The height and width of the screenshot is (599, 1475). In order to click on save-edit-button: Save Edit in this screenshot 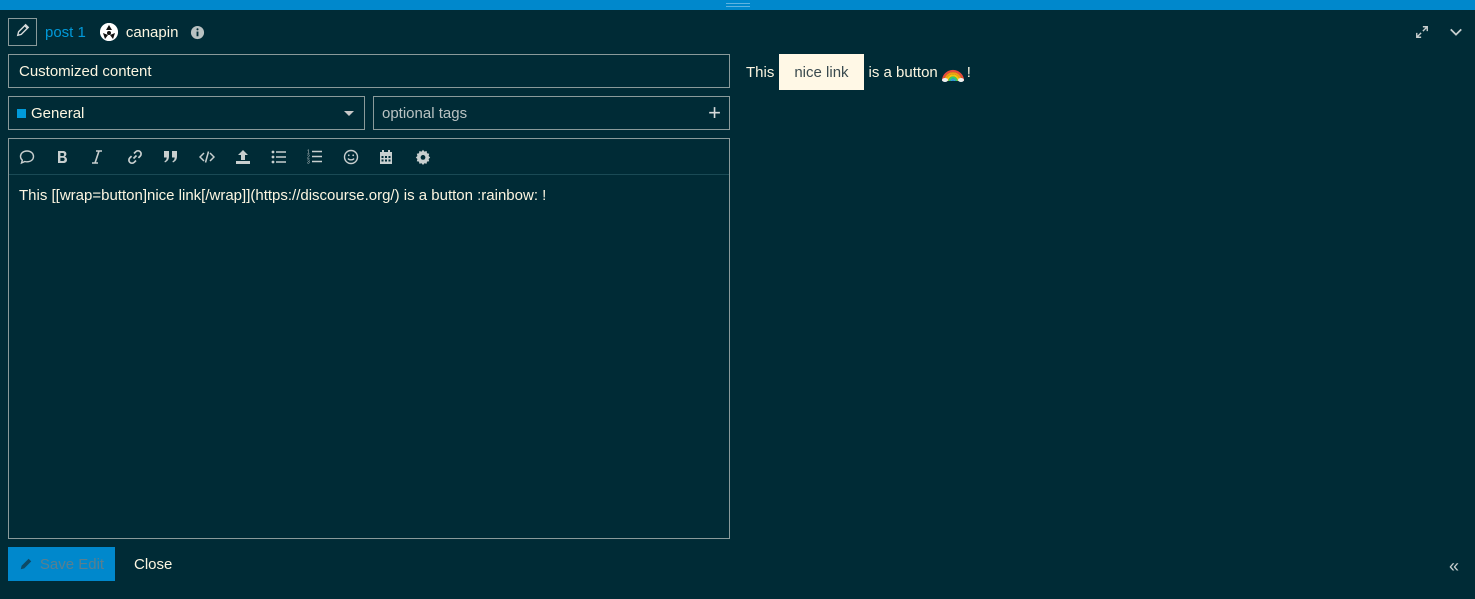, I will do `click(61, 564)`.